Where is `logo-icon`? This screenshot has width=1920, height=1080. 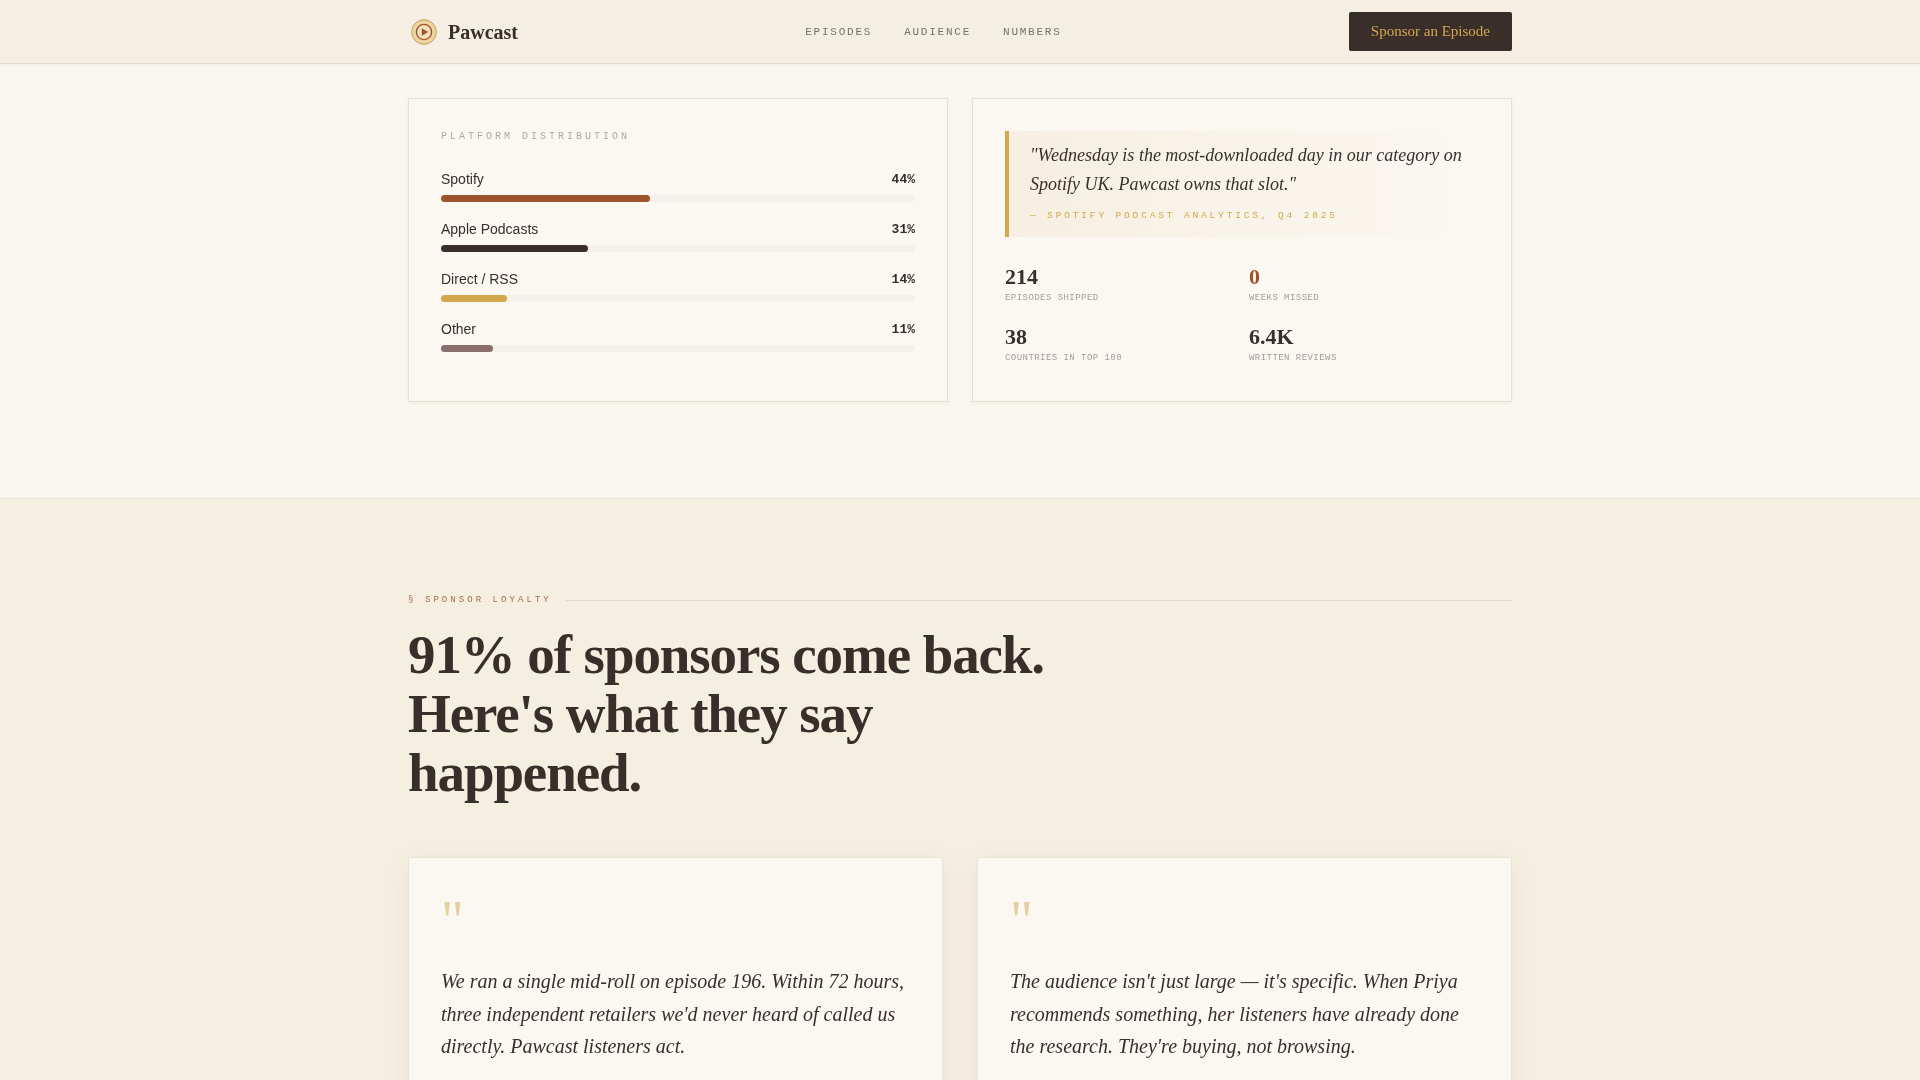 logo-icon is located at coordinates (424, 31).